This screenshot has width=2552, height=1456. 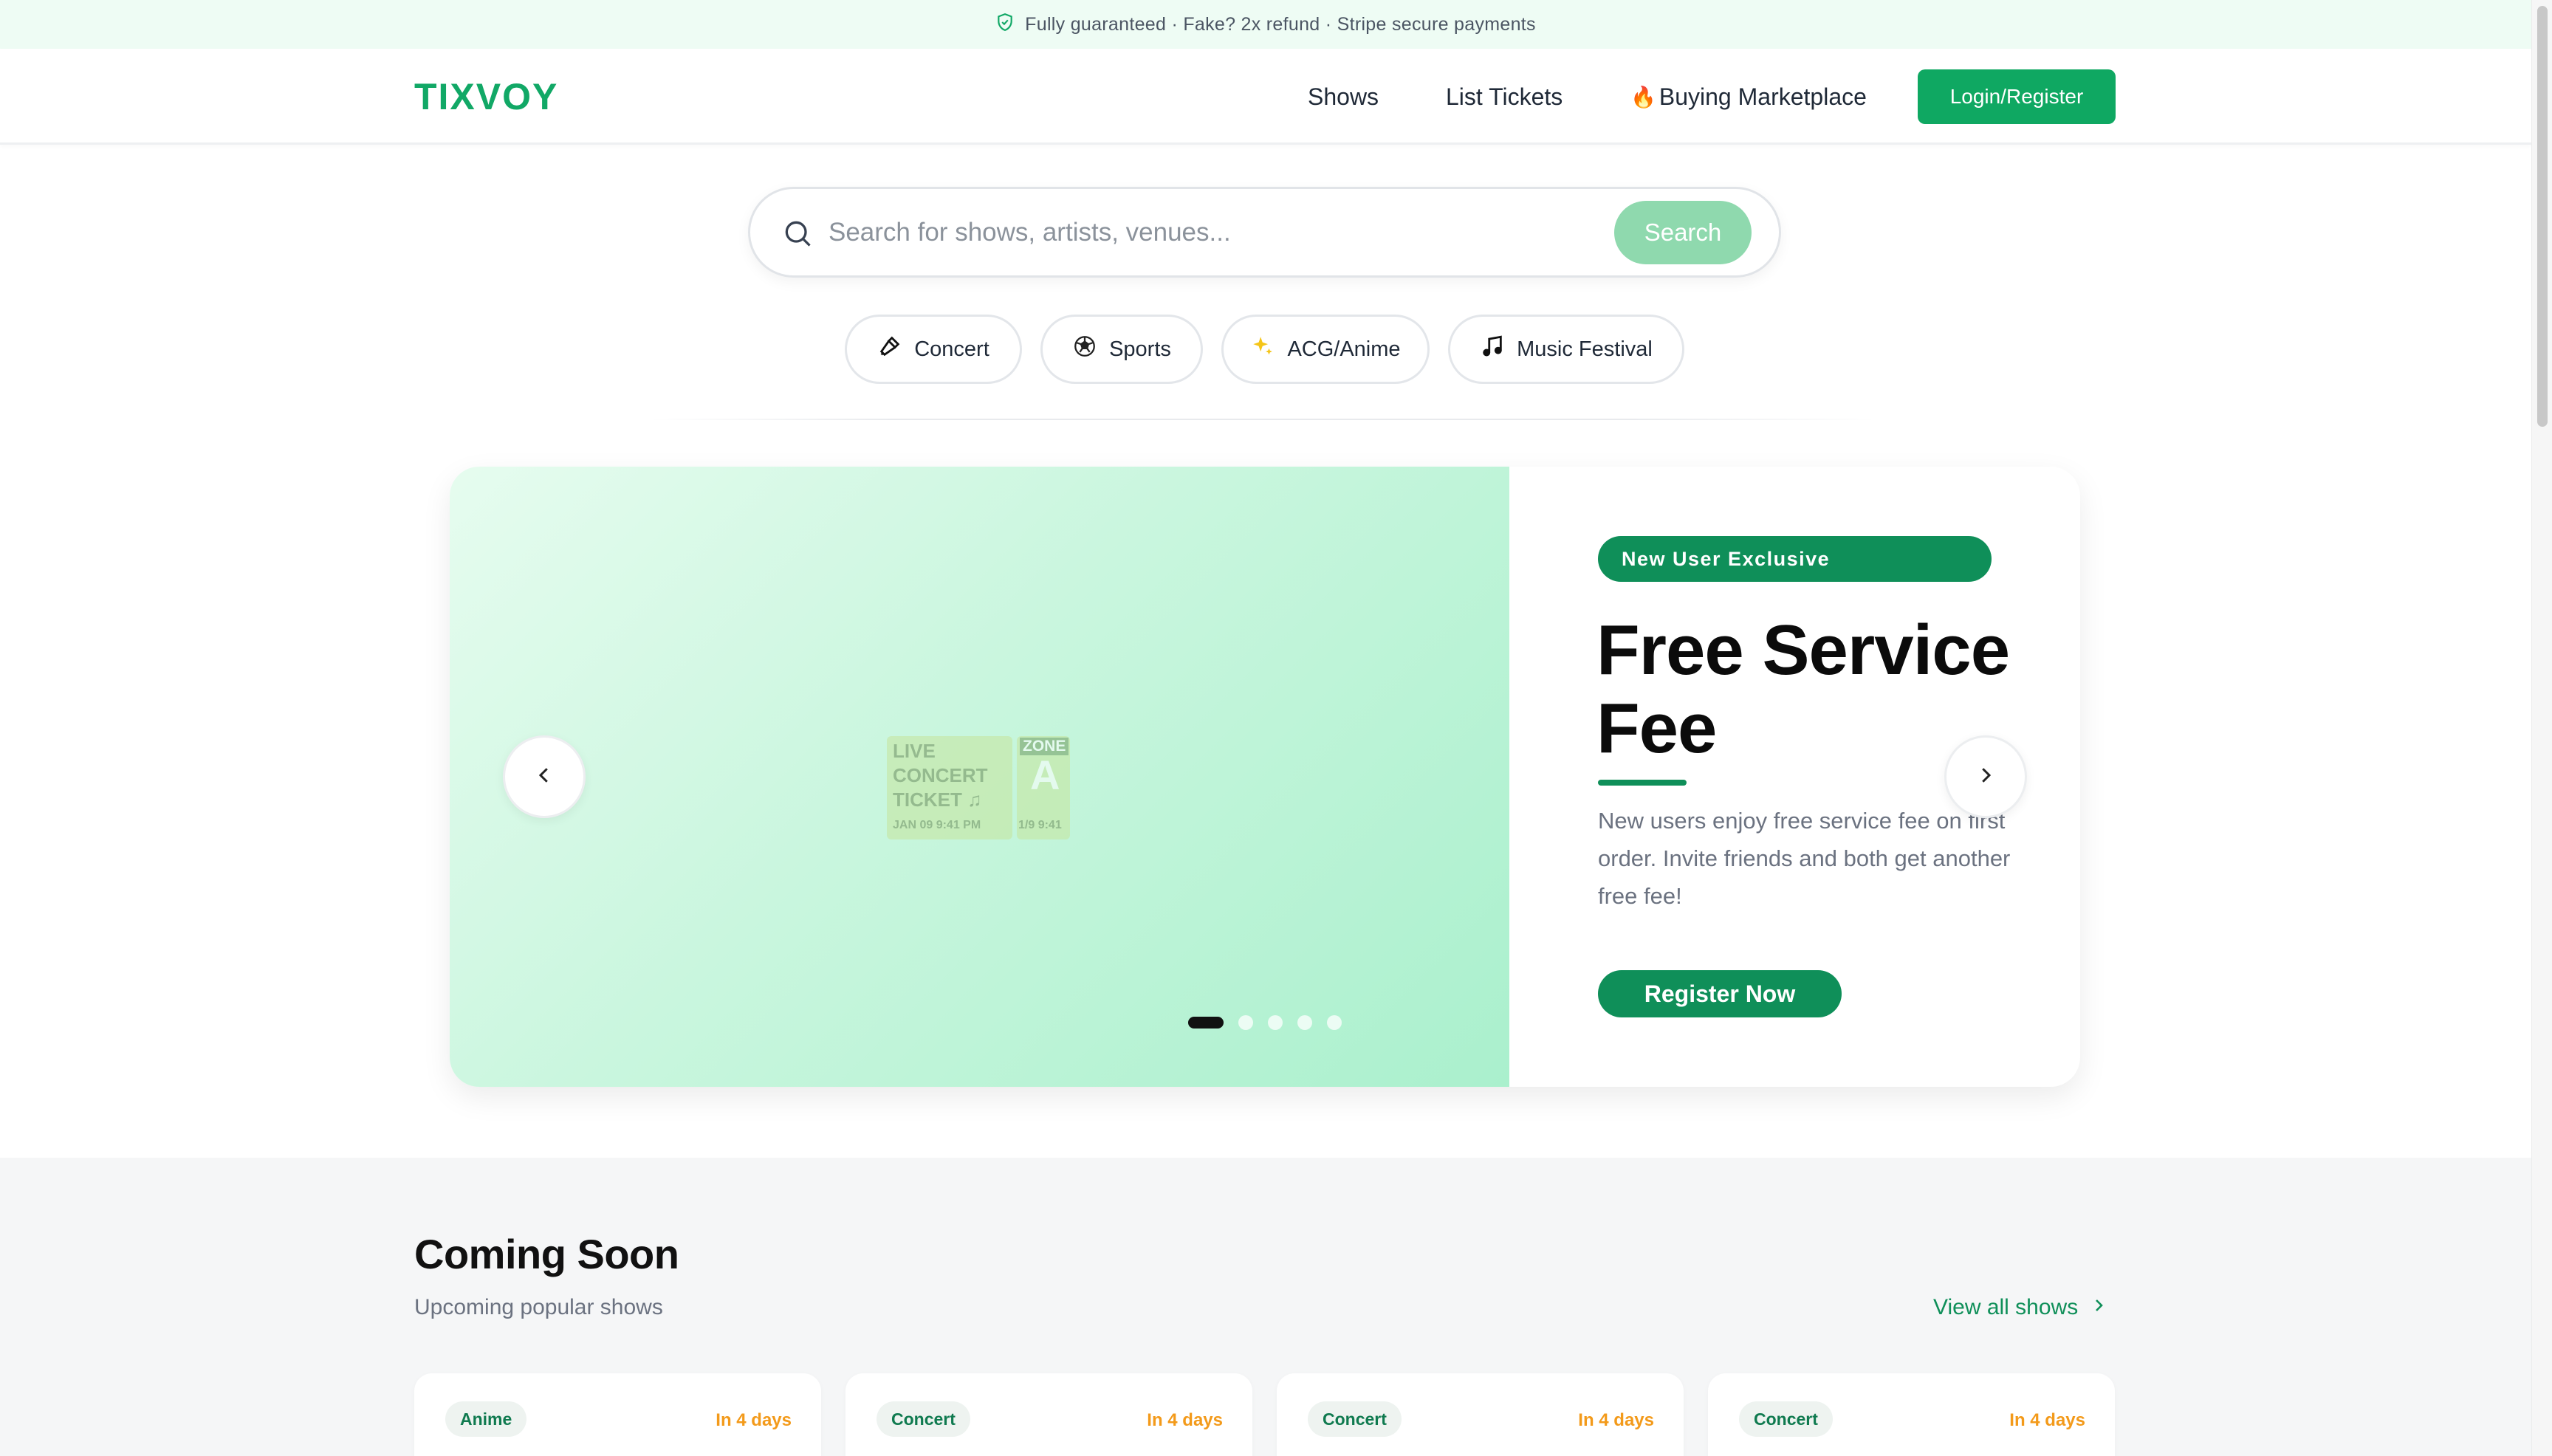 What do you see at coordinates (1140, 349) in the screenshot?
I see `category-sports-label: Sports` at bounding box center [1140, 349].